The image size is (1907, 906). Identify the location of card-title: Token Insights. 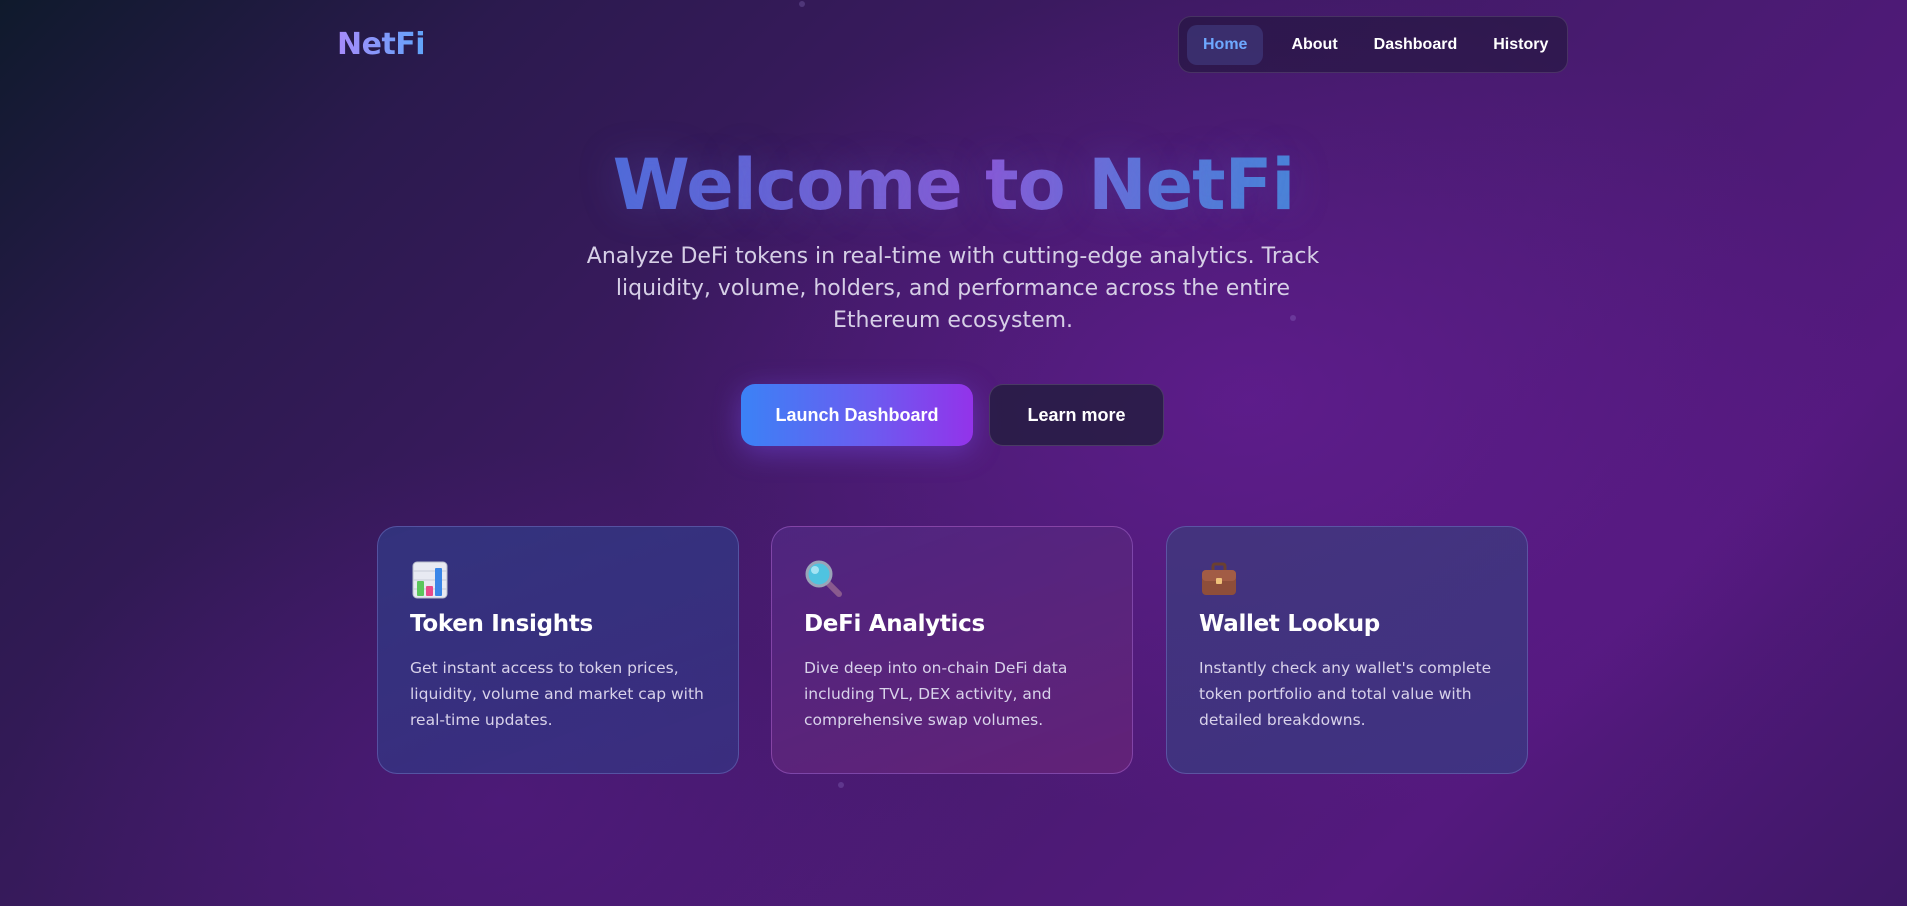
(501, 624).